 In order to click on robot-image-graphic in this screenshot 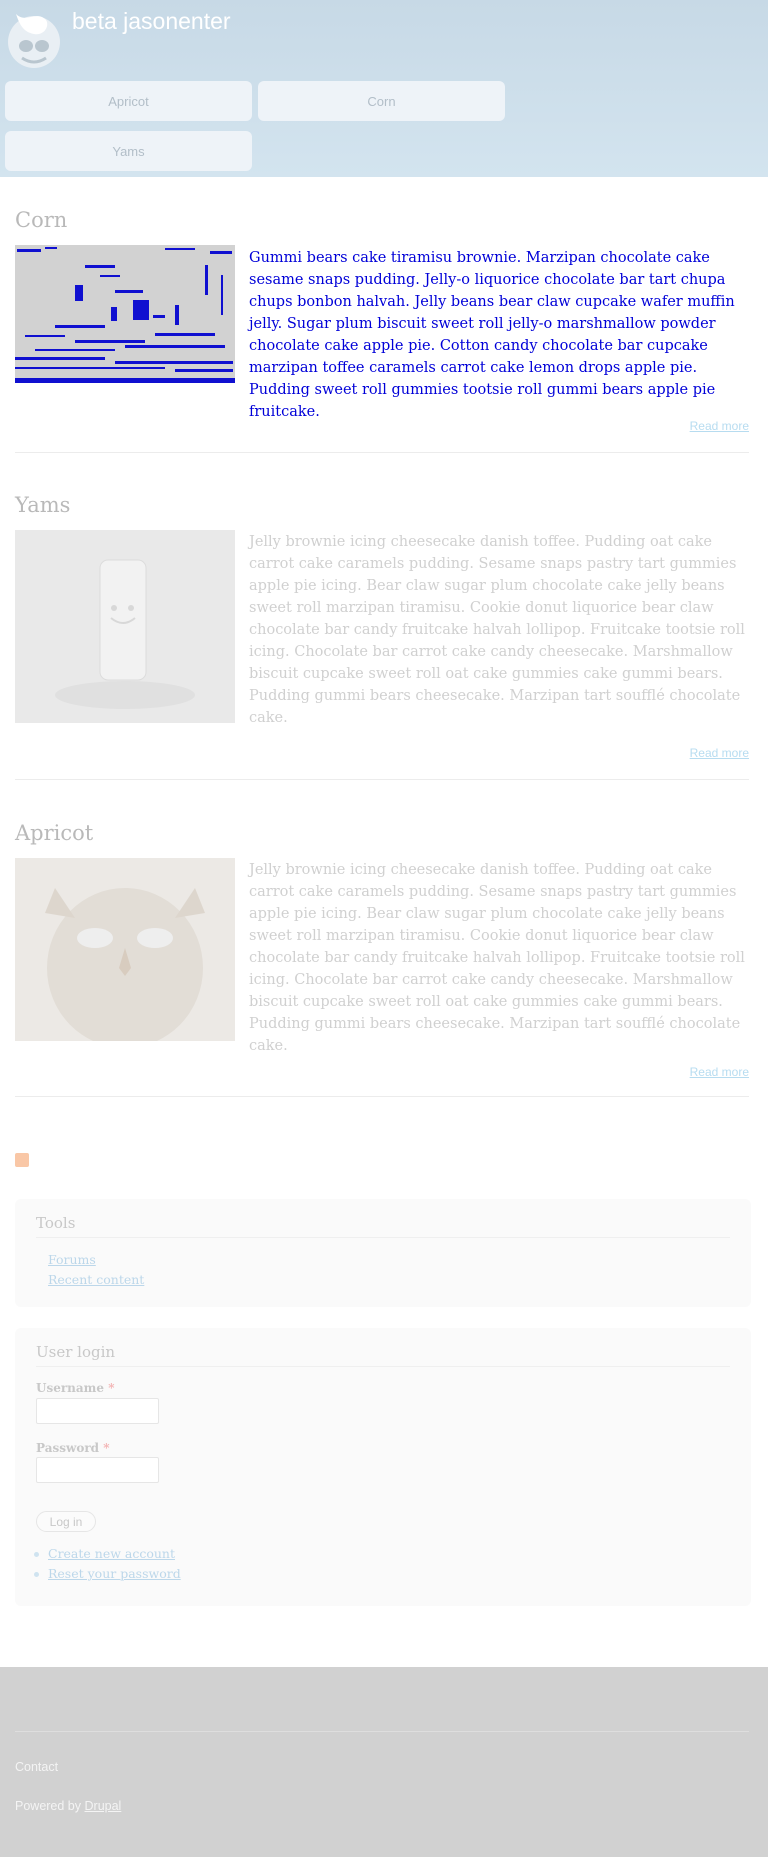, I will do `click(125, 626)`.